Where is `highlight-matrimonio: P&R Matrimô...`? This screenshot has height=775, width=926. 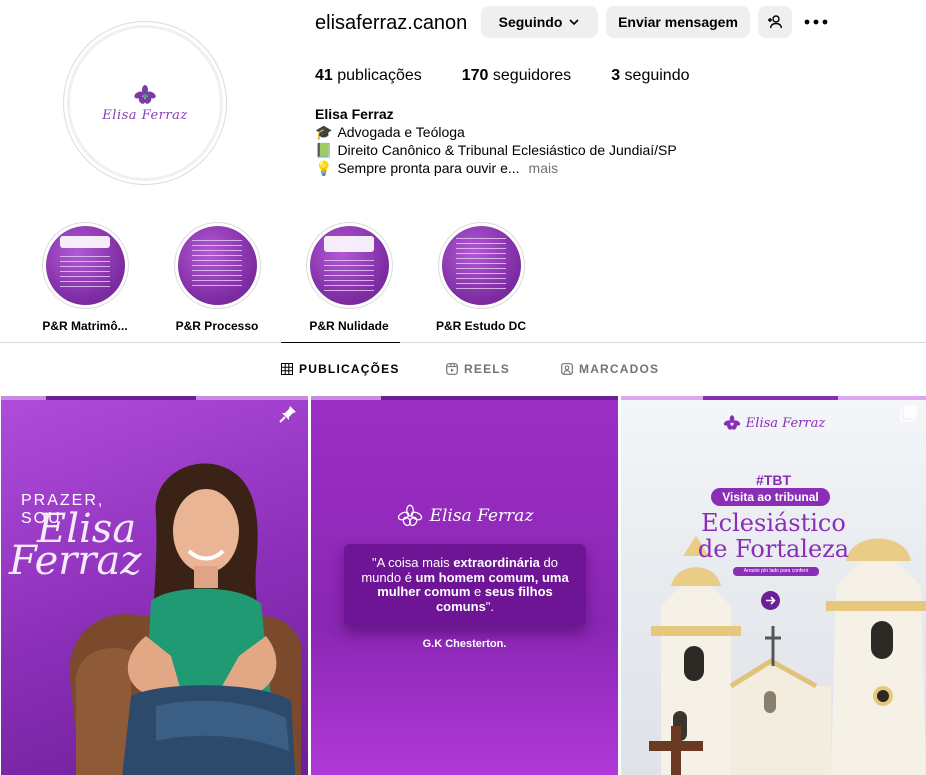 highlight-matrimonio: P&R Matrimô... is located at coordinates (85, 277).